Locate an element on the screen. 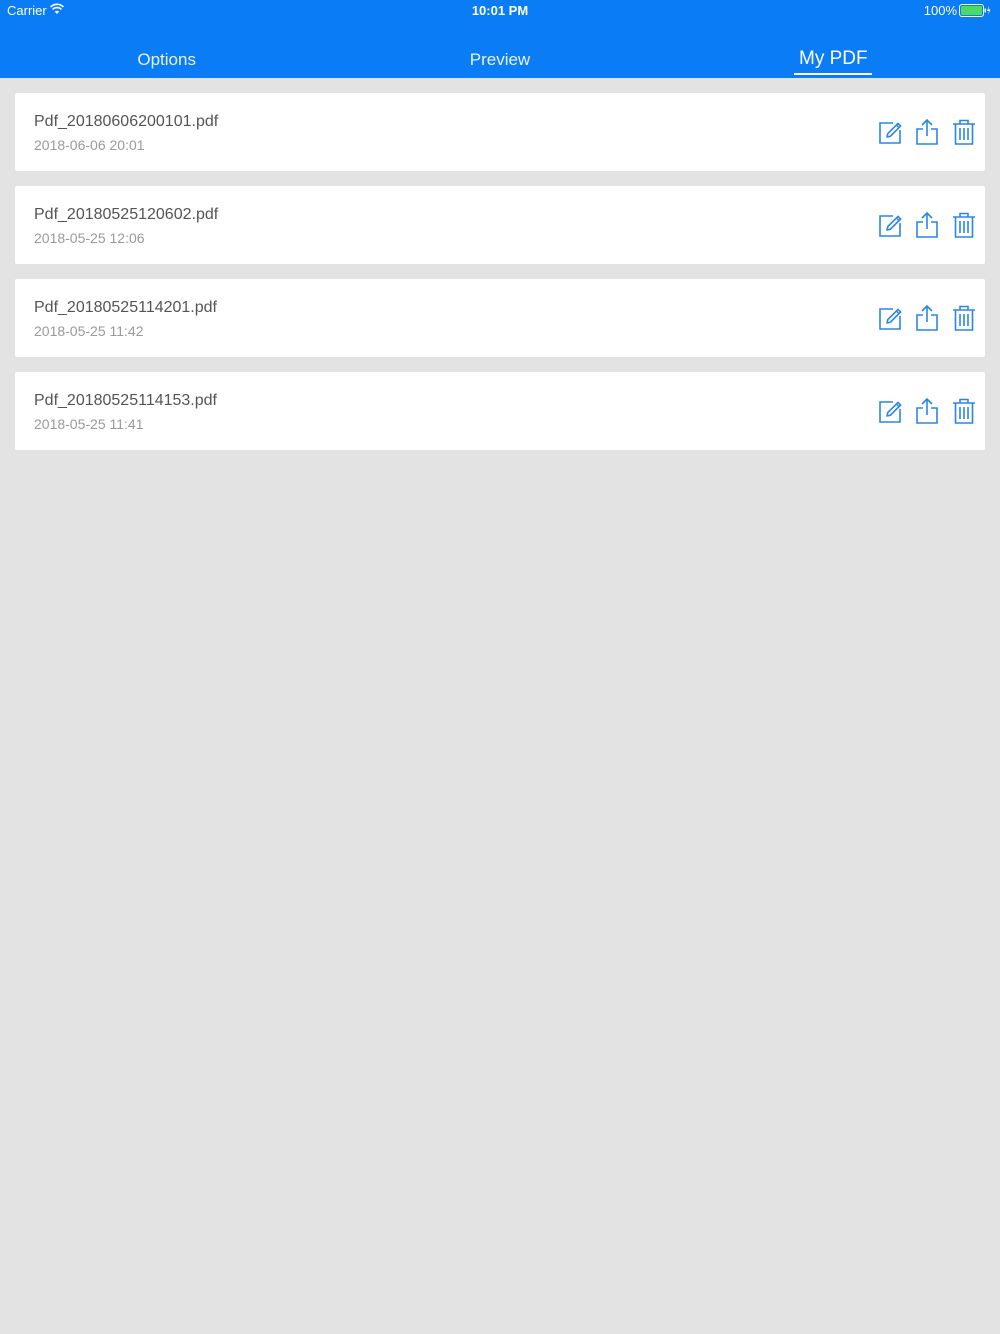  clock: 10:01 PM is located at coordinates (500, 10).